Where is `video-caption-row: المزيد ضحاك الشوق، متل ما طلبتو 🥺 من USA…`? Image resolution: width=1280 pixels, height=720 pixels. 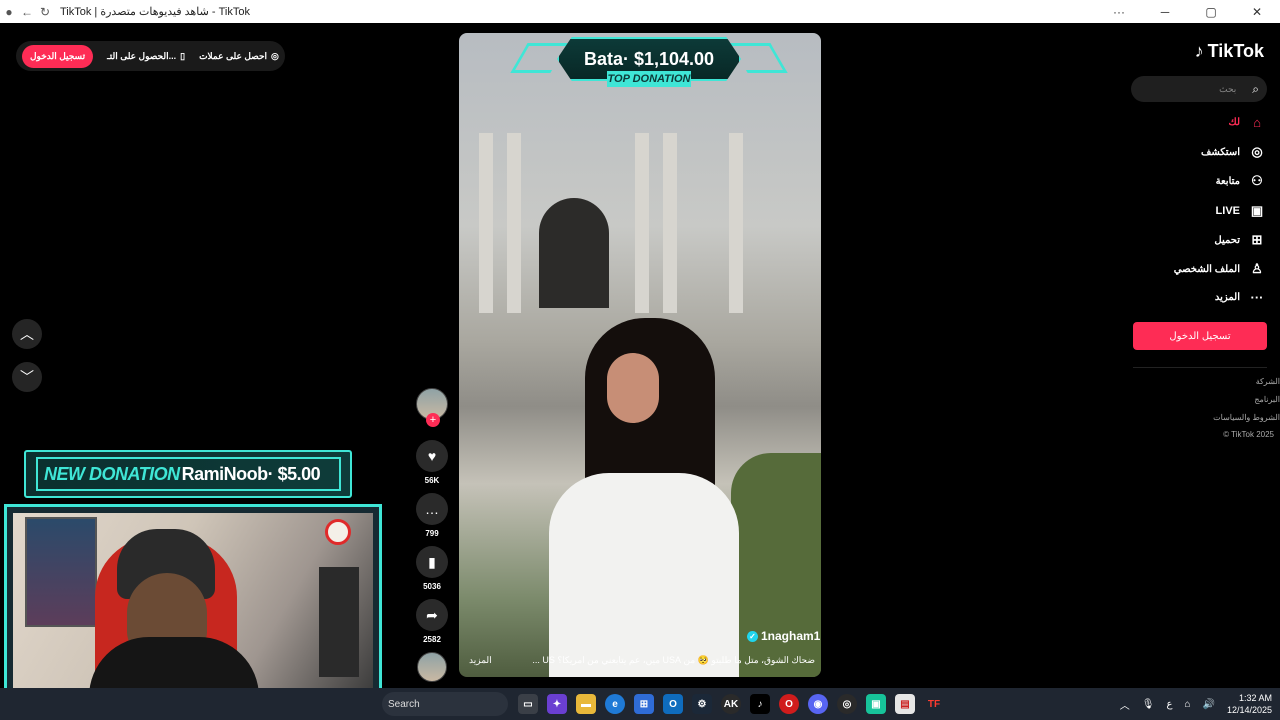 video-caption-row: المزيد ضحاك الشوق، متل ما طلبتو 🥺 من USA… is located at coordinates (642, 660).